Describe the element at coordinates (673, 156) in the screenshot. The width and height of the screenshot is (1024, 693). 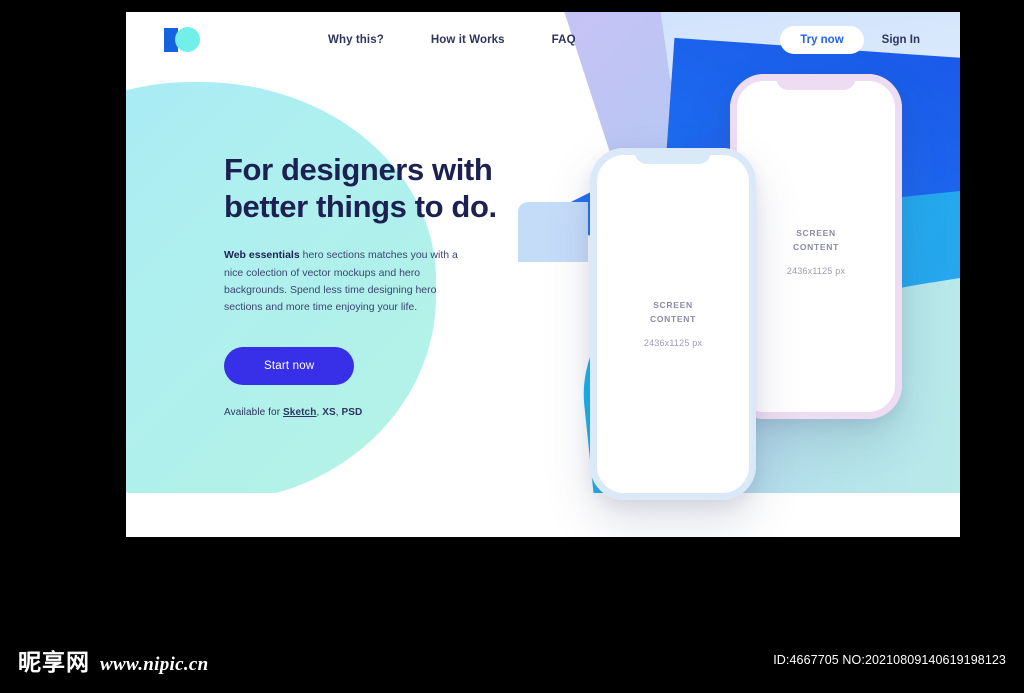
I see `phone-front-notch` at that location.